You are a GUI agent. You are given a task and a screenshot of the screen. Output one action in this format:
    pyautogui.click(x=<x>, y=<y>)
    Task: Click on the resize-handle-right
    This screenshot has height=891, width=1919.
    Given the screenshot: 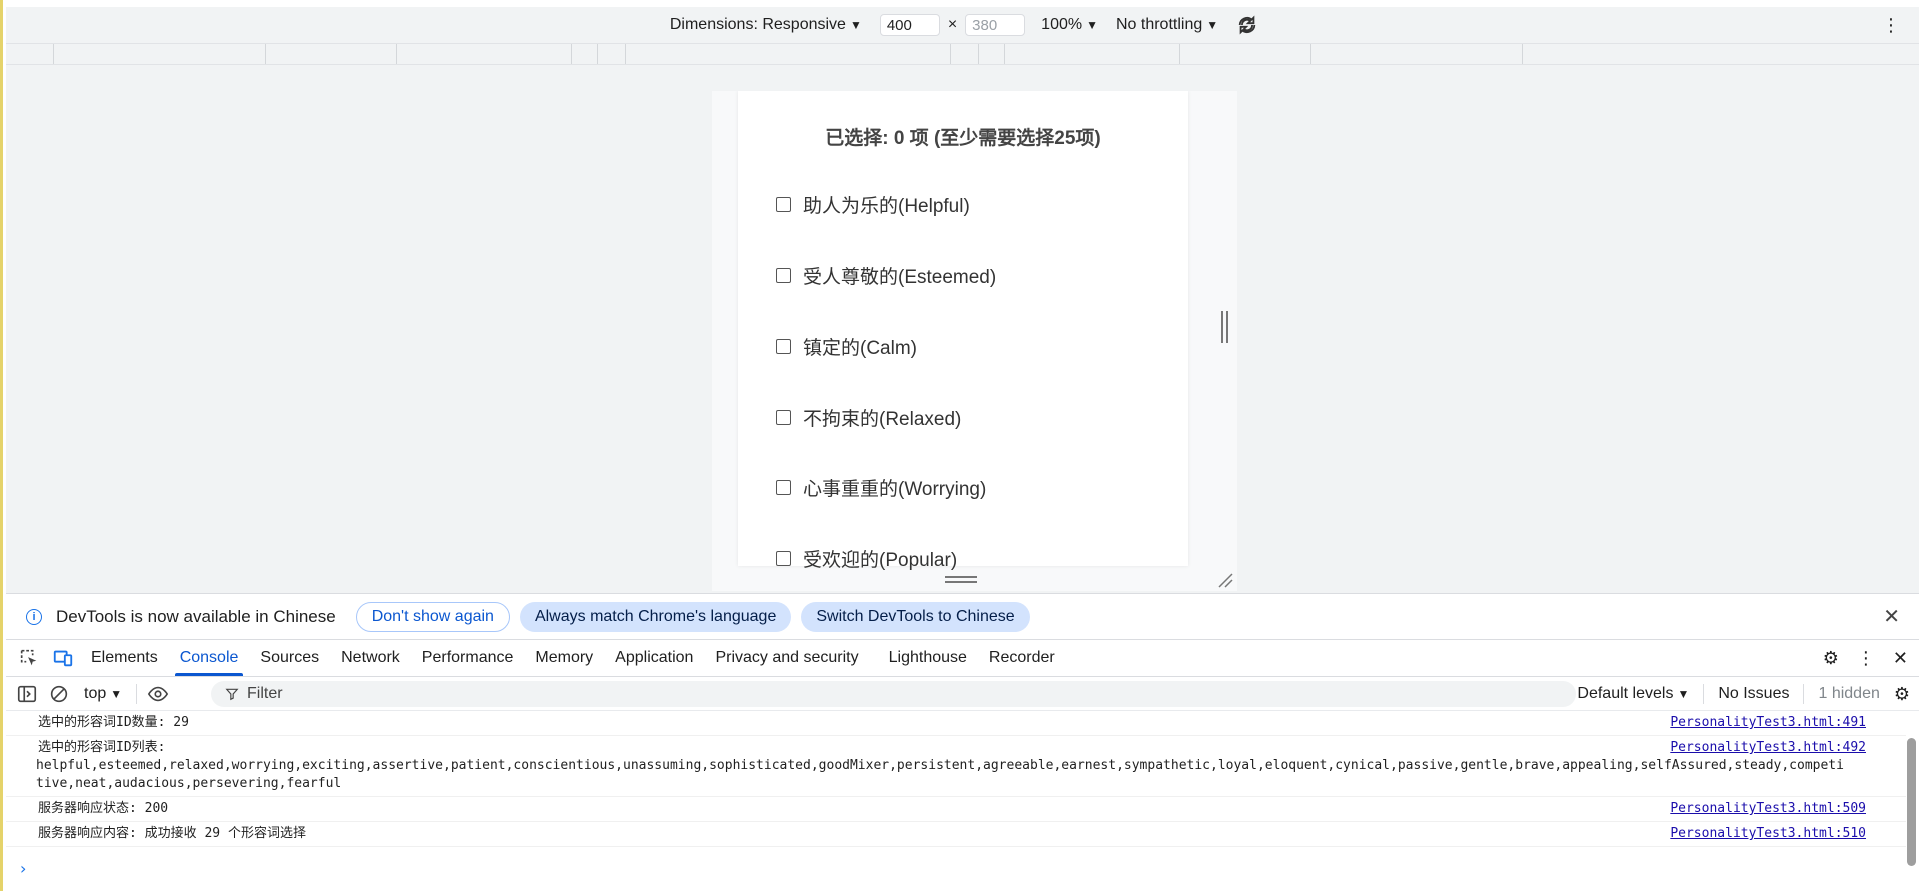 What is the action you would take?
    pyautogui.click(x=1224, y=327)
    